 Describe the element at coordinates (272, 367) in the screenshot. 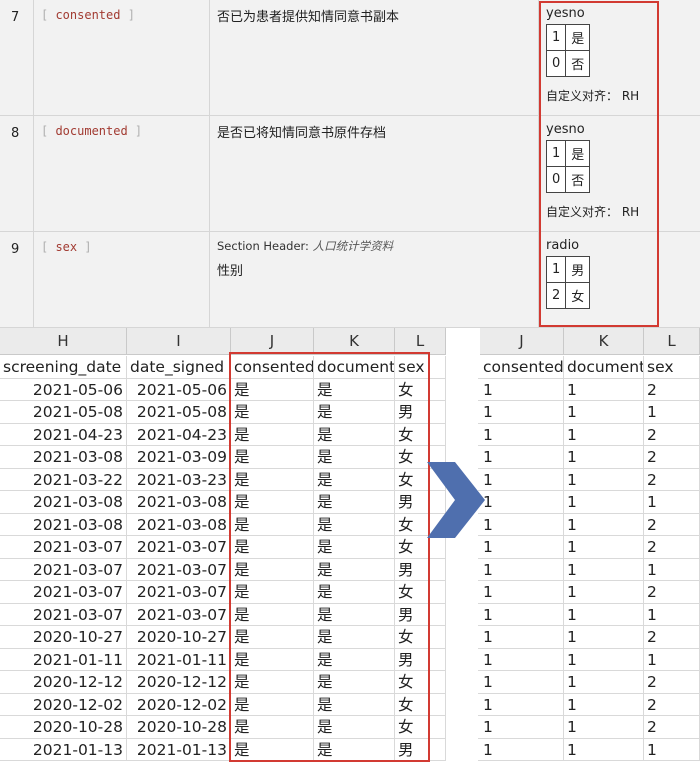

I see `column-header-cell: consented` at that location.